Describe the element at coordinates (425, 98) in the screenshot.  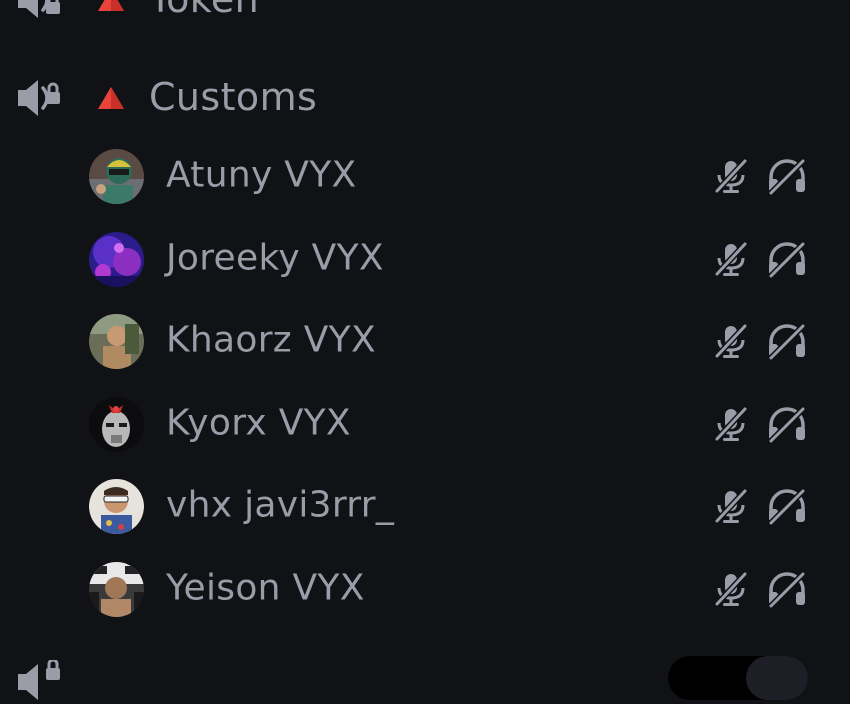
I see `voice-channel-customs: Customs` at that location.